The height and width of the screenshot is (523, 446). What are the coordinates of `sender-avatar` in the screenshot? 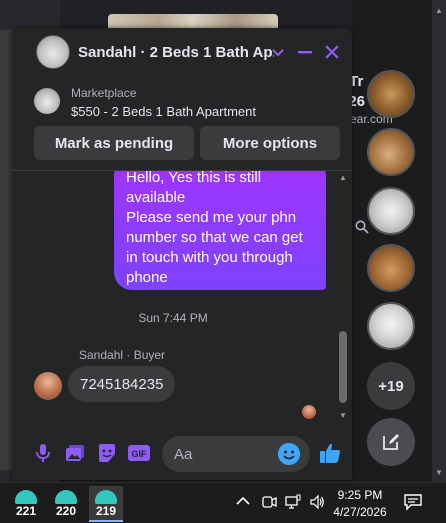 It's located at (48, 386).